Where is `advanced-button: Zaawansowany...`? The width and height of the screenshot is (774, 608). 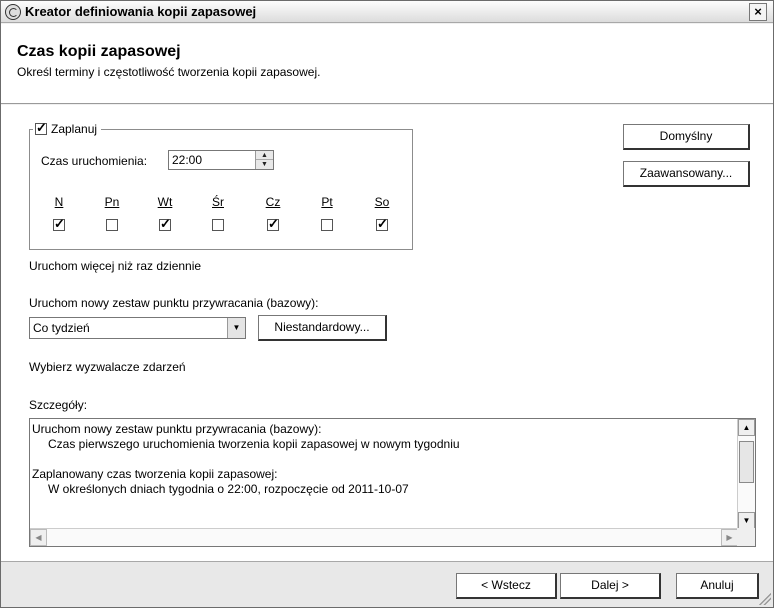
advanced-button: Zaawansowany... is located at coordinates (686, 174).